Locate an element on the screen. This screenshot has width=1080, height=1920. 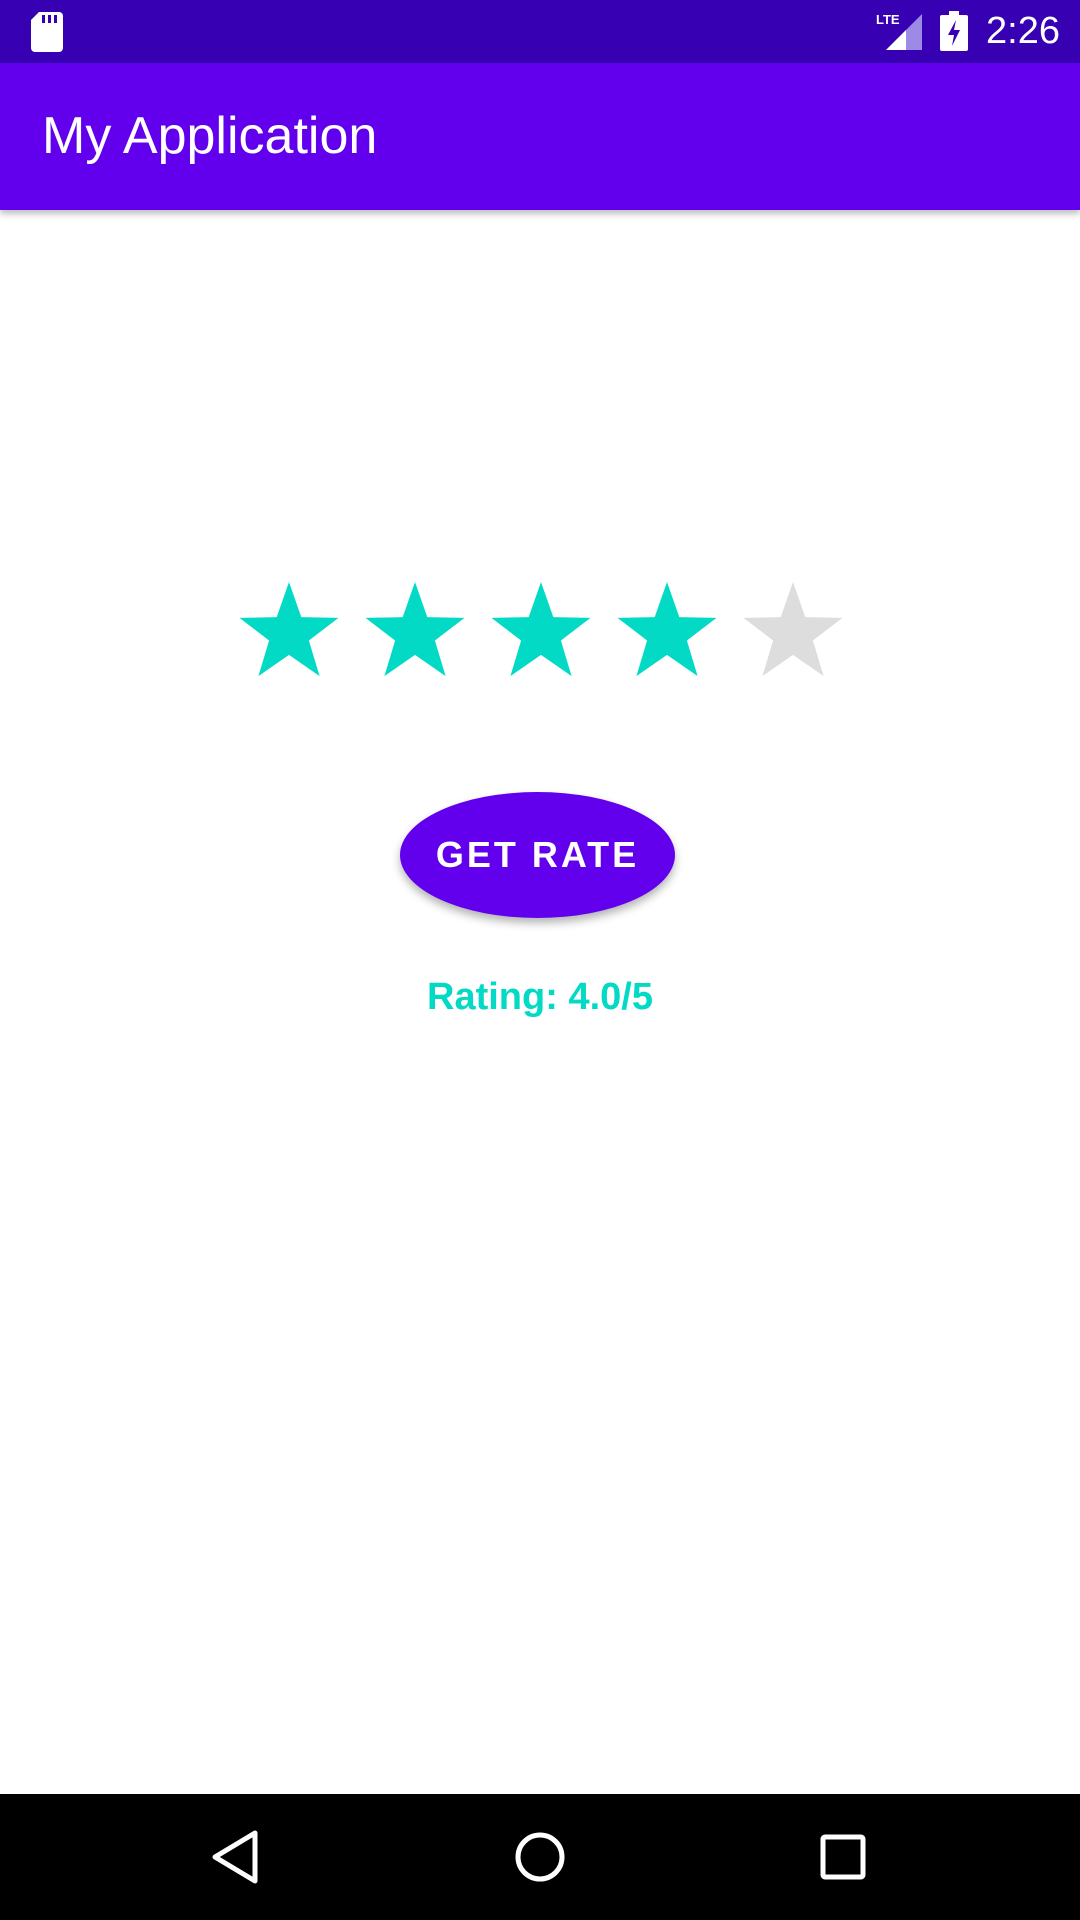
battery-charging-icon is located at coordinates (954, 31).